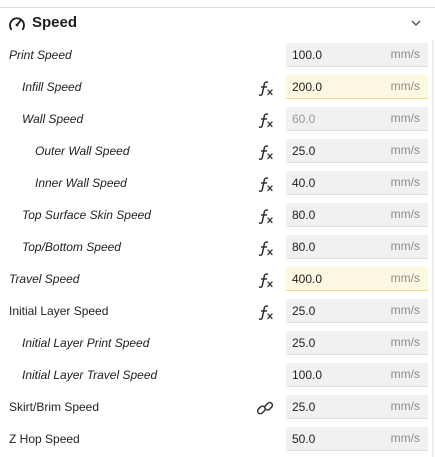  I want to click on top-surface-skin-speed-label: Top Surface Skin Speed, so click(86, 215).